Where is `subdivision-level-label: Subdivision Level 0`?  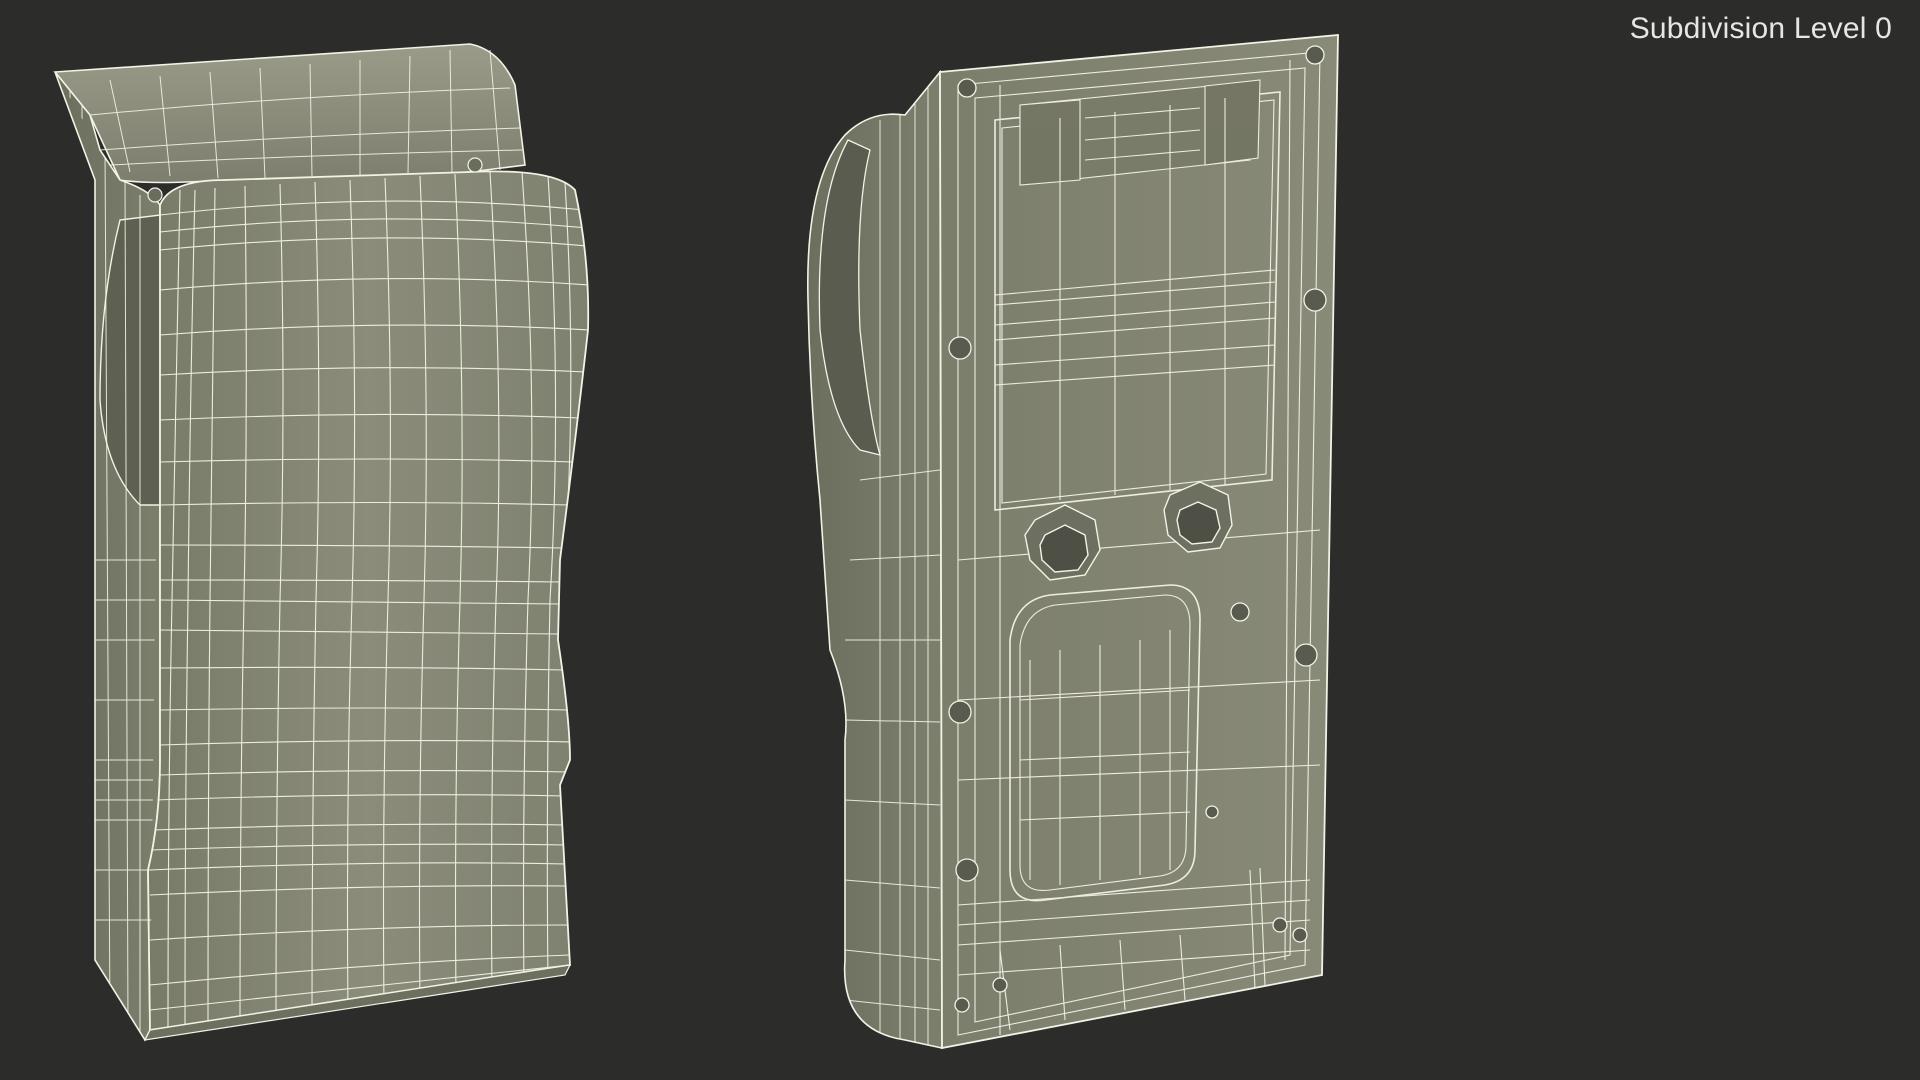
subdivision-level-label: Subdivision Level 0 is located at coordinates (1760, 28).